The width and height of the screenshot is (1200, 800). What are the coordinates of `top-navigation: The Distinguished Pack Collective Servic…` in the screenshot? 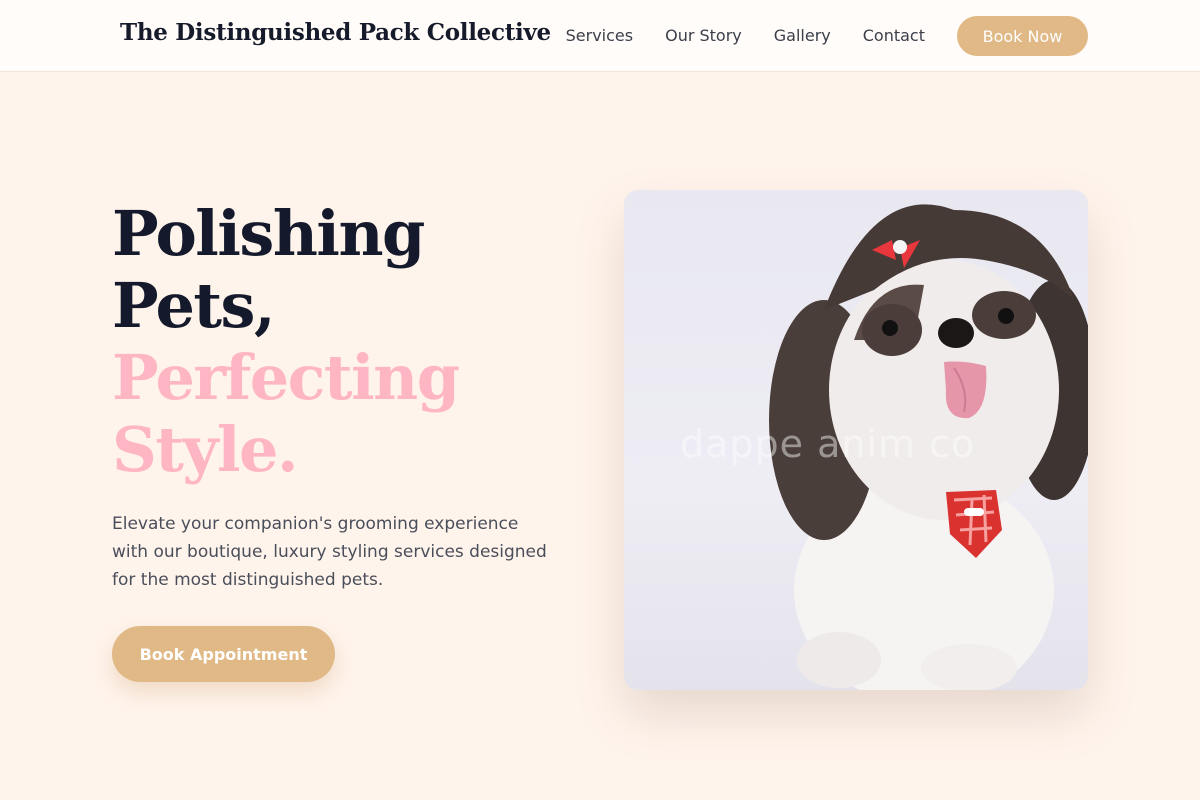 It's located at (600, 36).